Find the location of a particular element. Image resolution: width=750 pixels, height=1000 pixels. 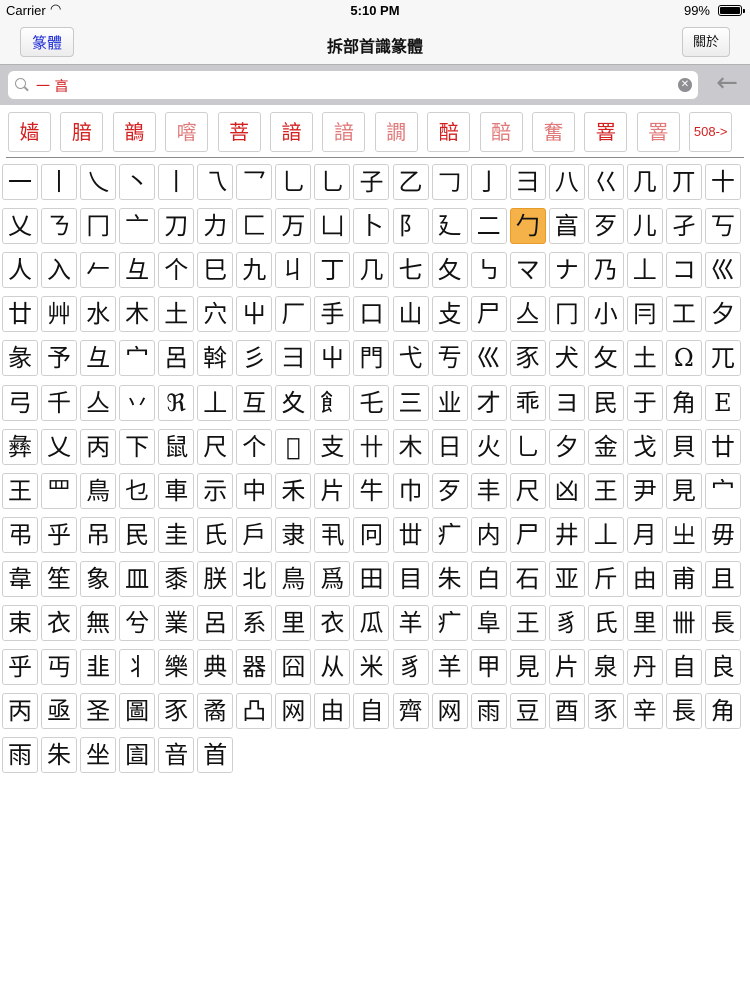

radical-cell: 才 is located at coordinates (488, 402).